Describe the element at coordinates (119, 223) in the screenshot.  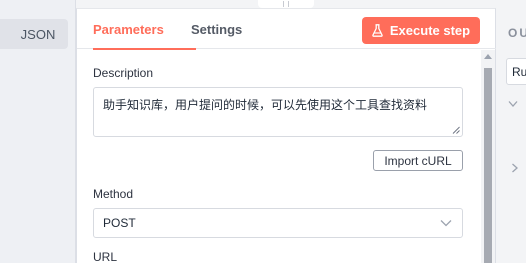
I see `method-value: POST` at that location.